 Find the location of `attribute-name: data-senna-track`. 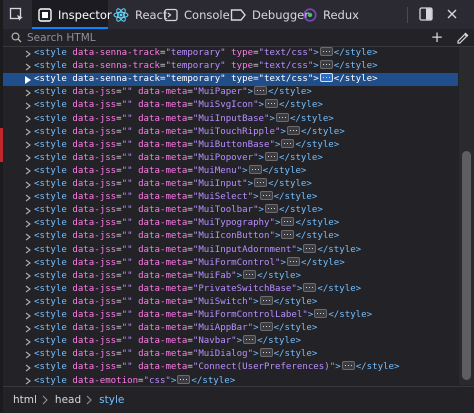

attribute-name: data-senna-track is located at coordinates (116, 79).